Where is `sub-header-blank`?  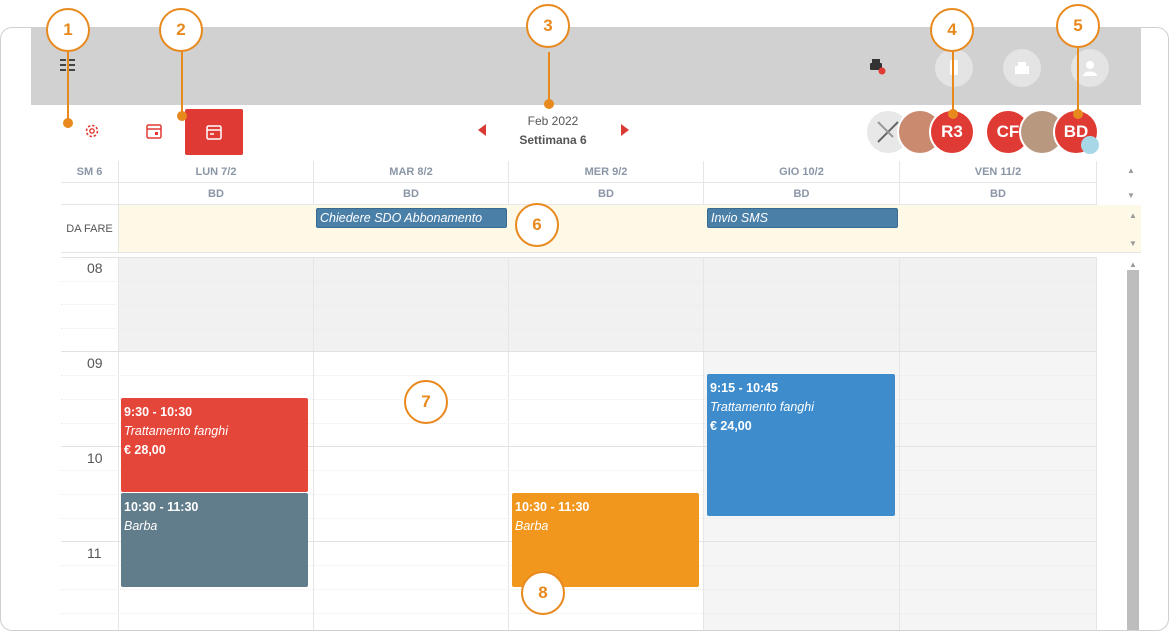
sub-header-blank is located at coordinates (90, 194).